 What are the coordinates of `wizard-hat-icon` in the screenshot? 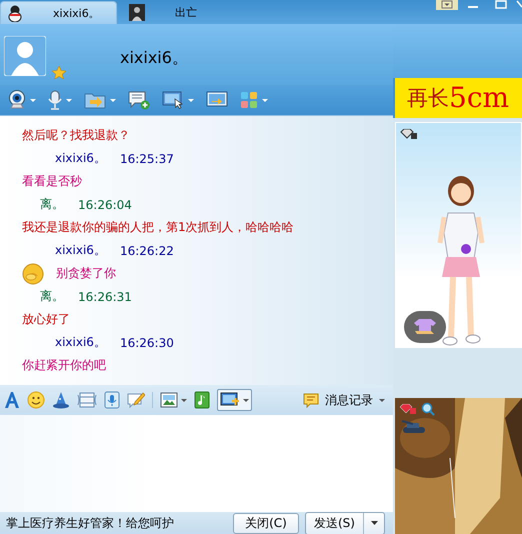 It's located at (61, 400).